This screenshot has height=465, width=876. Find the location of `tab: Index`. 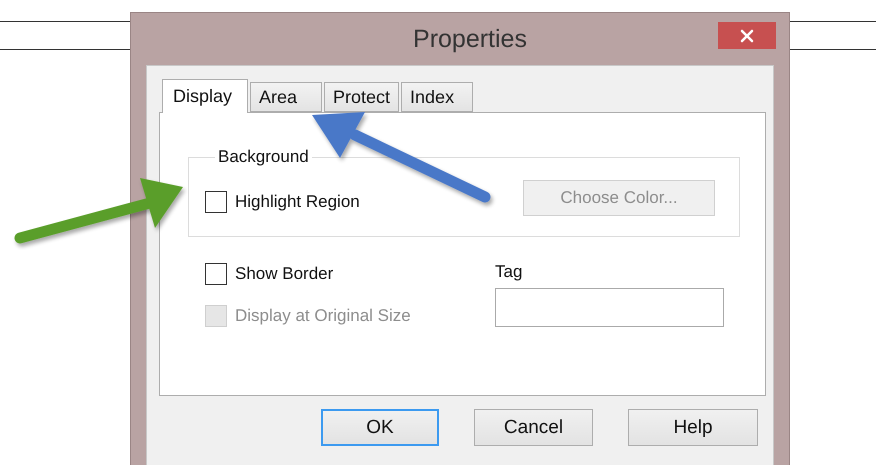

tab: Index is located at coordinates (437, 97).